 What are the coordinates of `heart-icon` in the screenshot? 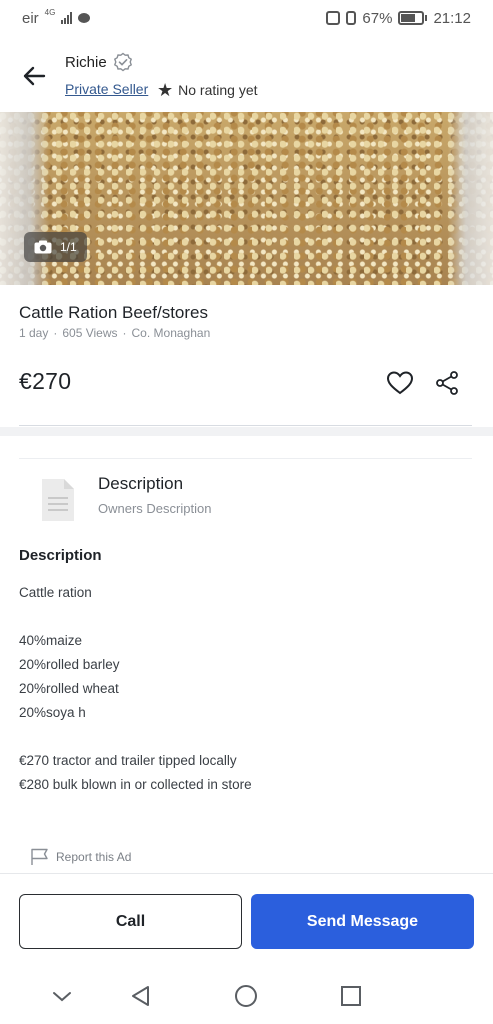 It's located at (400, 383).